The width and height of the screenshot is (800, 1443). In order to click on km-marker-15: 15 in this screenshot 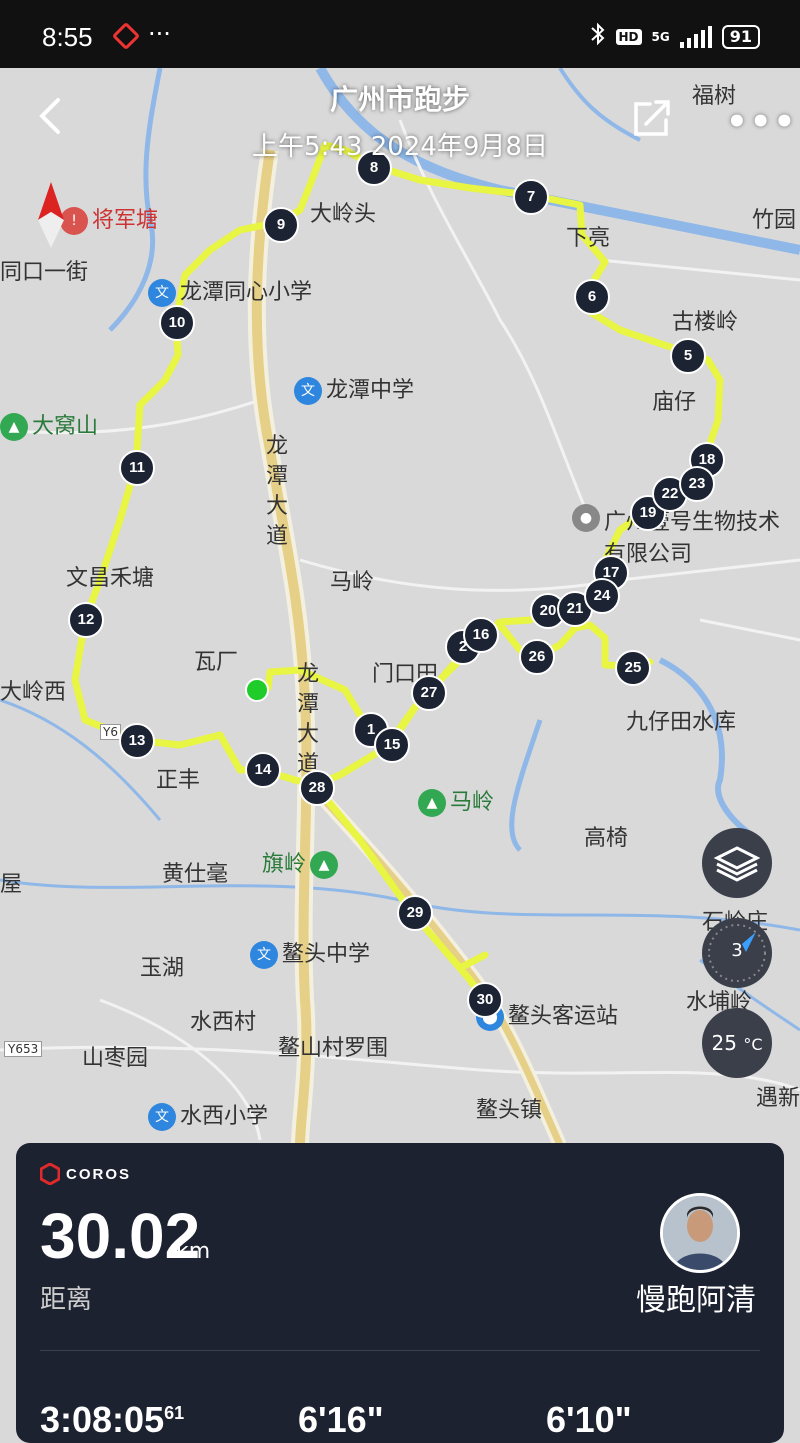, I will do `click(392, 745)`.